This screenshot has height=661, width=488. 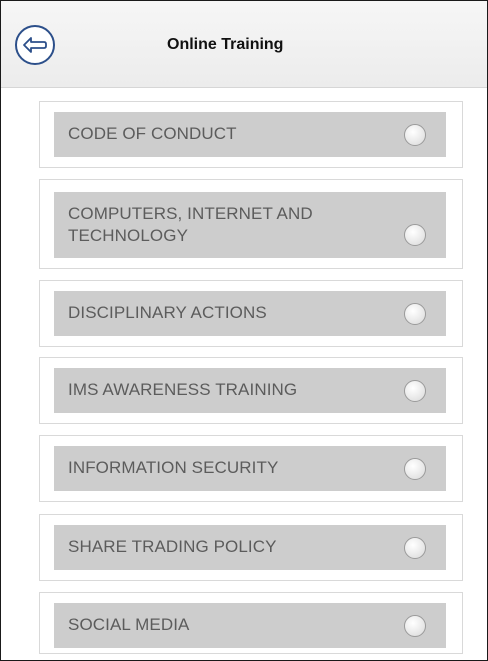 I want to click on training-card: SHARE TRADING POLICY, so click(x=251, y=547).